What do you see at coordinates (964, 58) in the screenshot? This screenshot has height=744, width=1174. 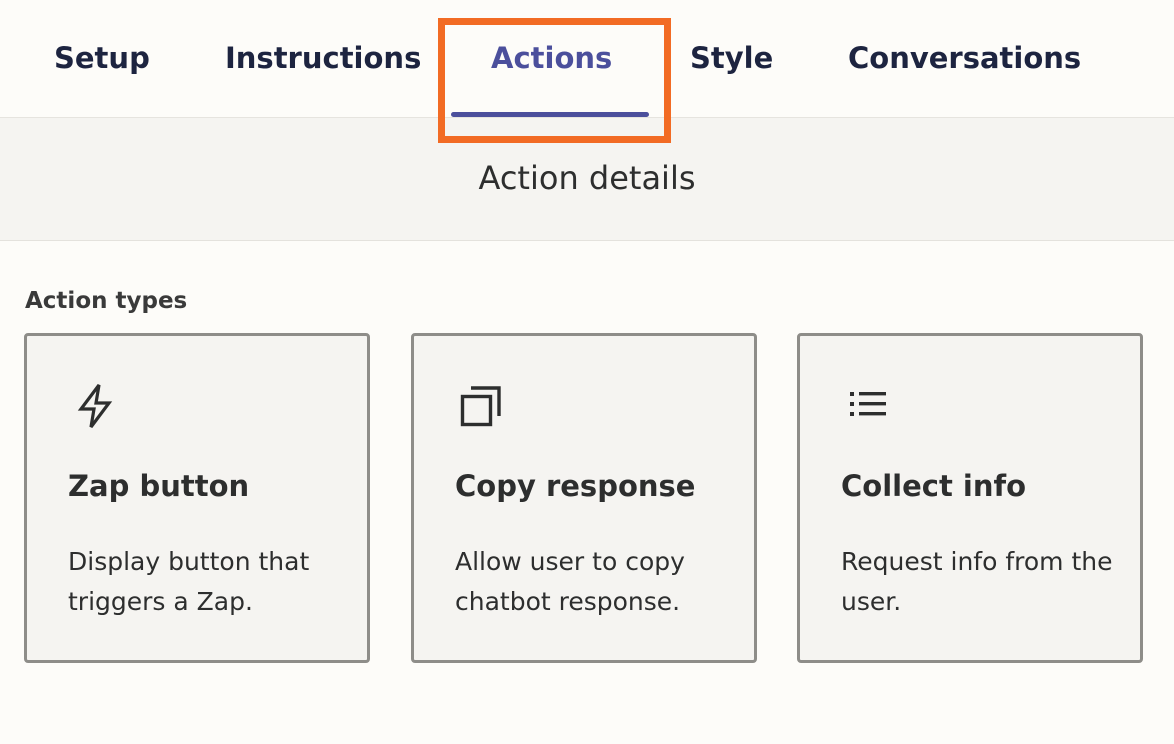 I see `tab-conversations: Conversations` at bounding box center [964, 58].